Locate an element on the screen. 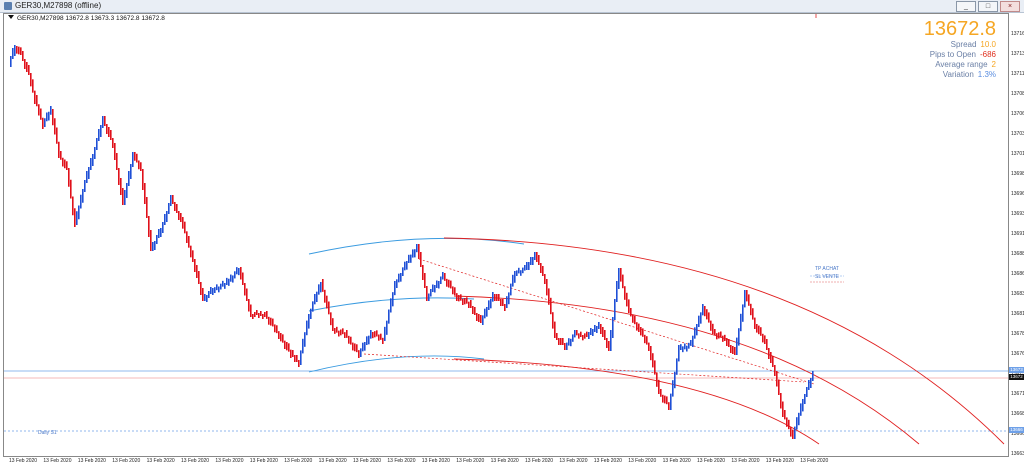  price-tick-label: 13691 is located at coordinates (1017, 234).